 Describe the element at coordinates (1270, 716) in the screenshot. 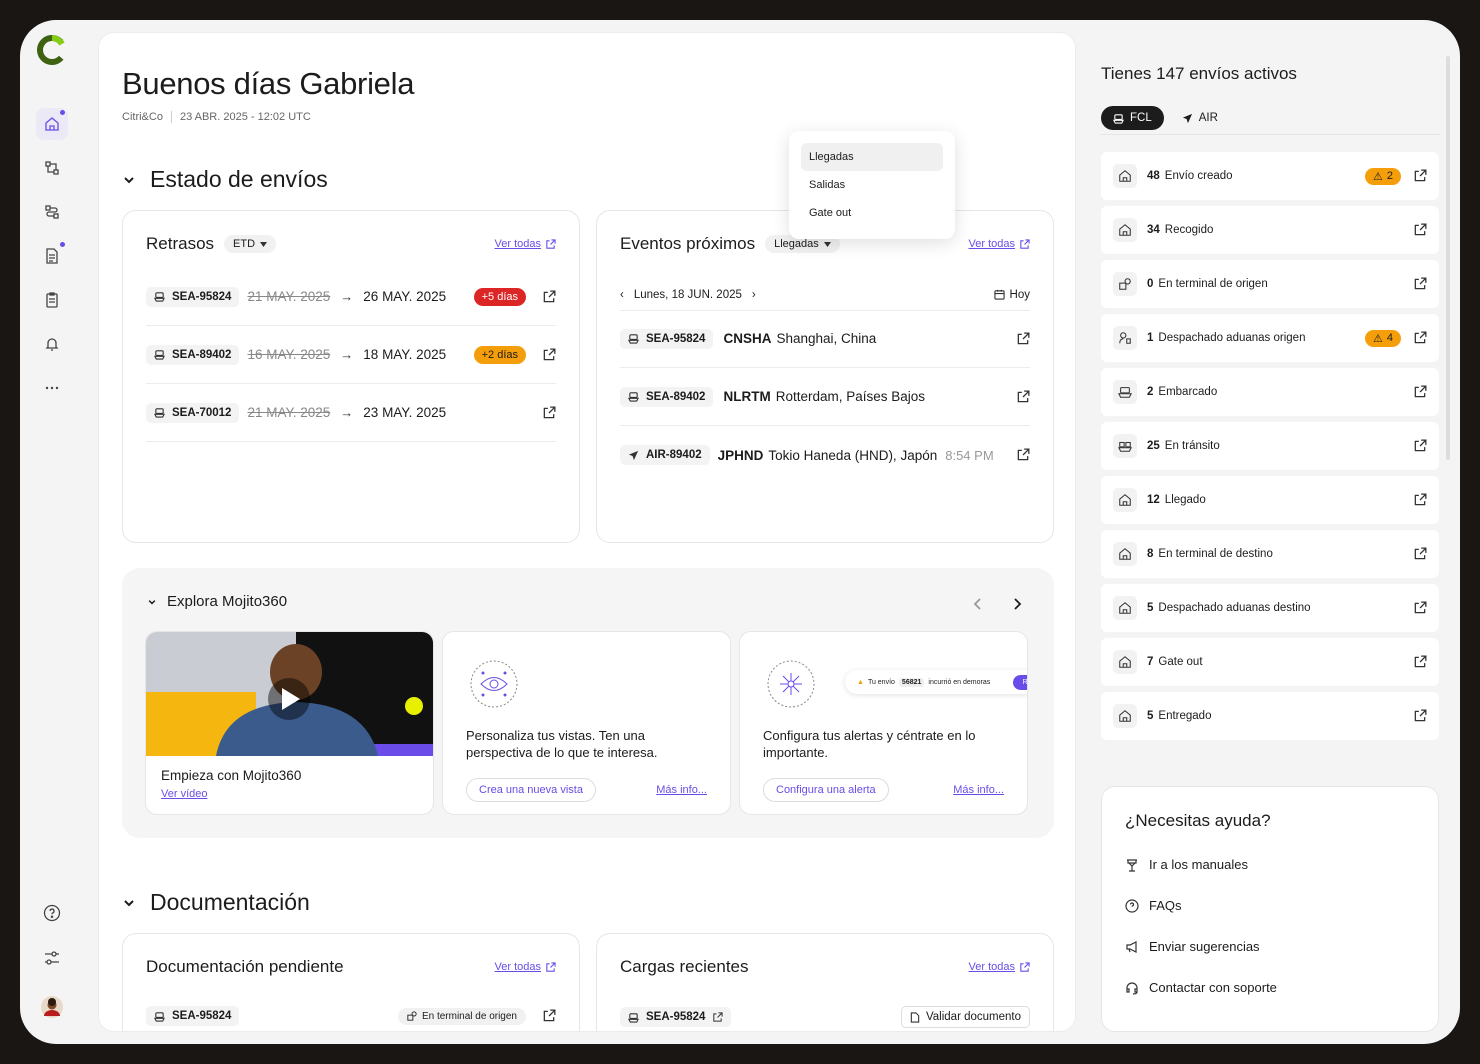

I see `status-row: 5 Entregado` at that location.